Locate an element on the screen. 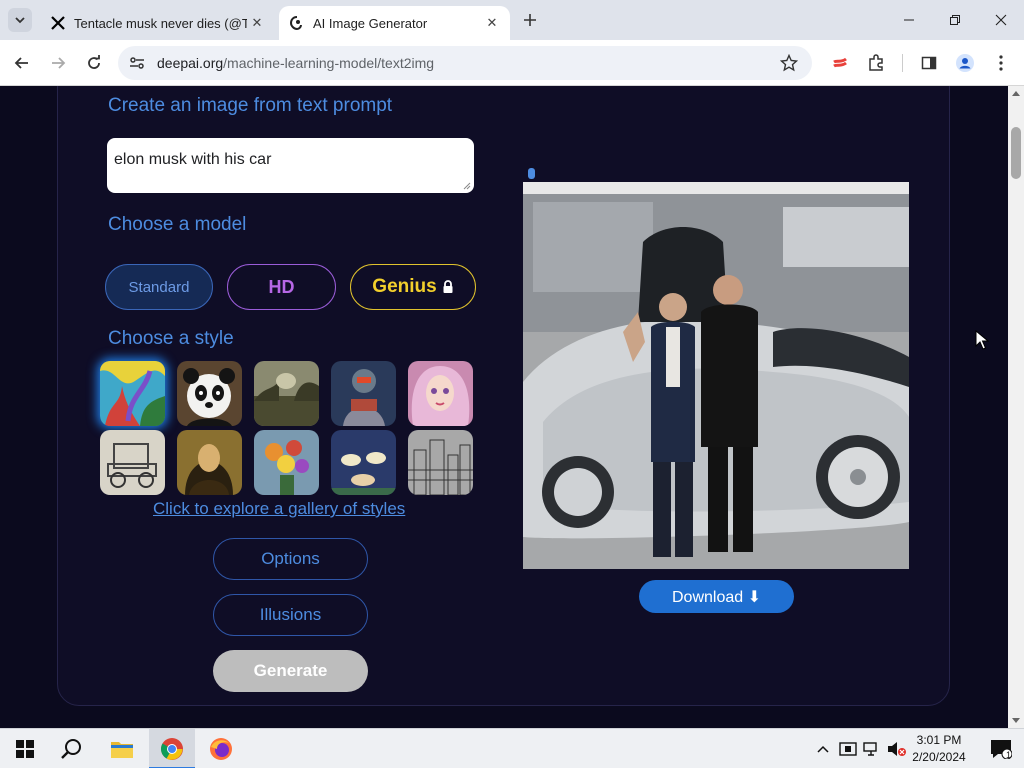 This screenshot has width=1024, height=768. model-hd-button: HD is located at coordinates (281, 287).